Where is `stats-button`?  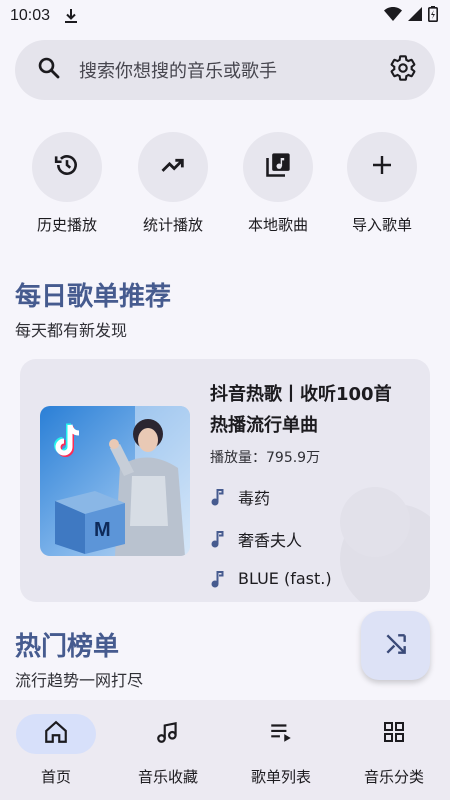
stats-button is located at coordinates (173, 167).